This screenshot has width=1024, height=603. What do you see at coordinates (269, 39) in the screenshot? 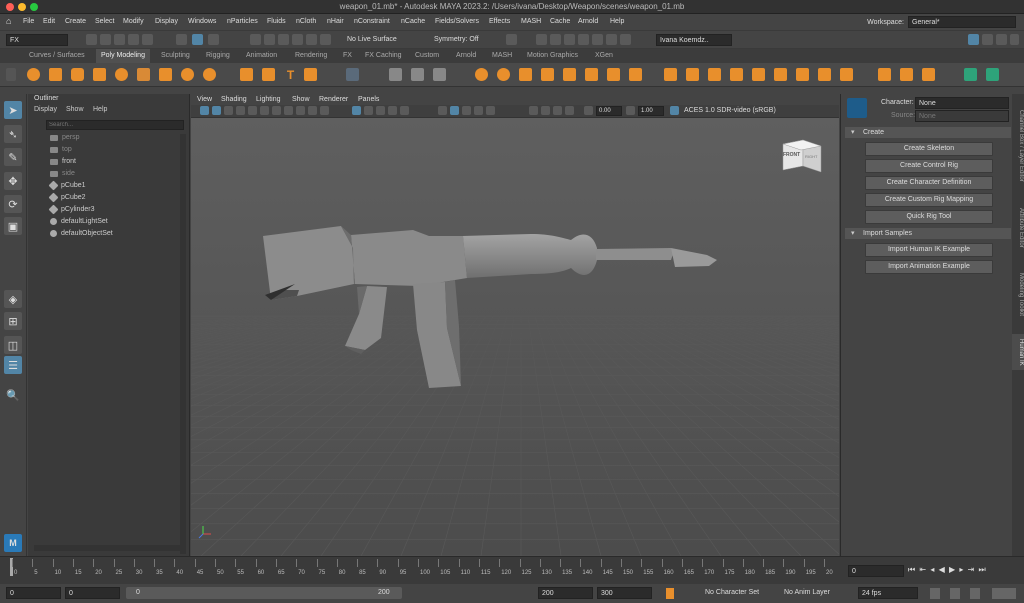
I see `snap-curve-icon` at bounding box center [269, 39].